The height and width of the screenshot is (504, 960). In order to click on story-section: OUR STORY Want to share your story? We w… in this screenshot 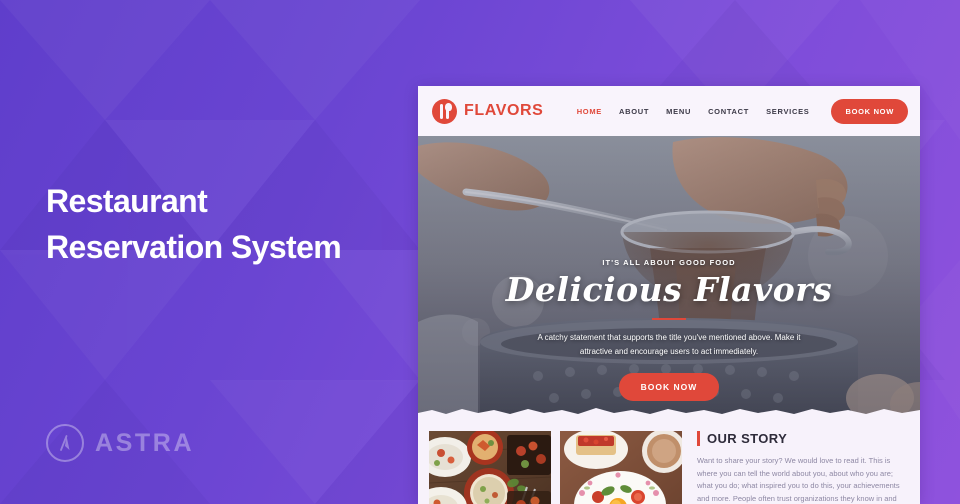, I will do `click(669, 461)`.